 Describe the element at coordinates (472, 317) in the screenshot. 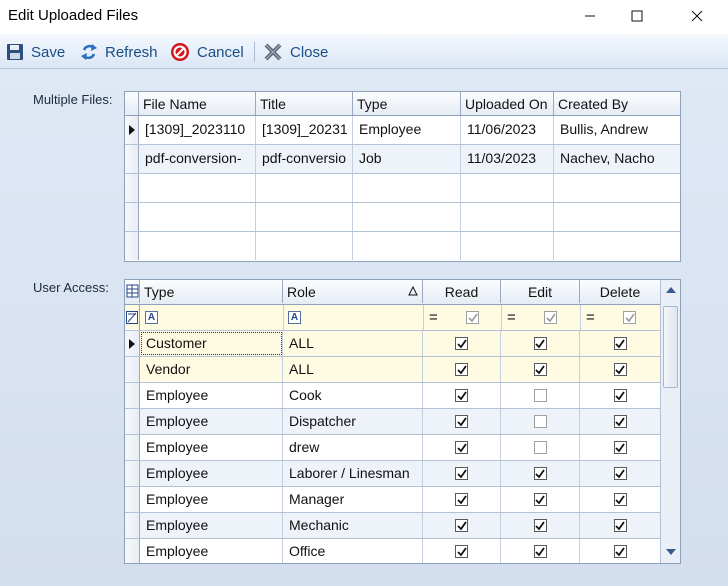

I see `read-filter-checkbox` at that location.